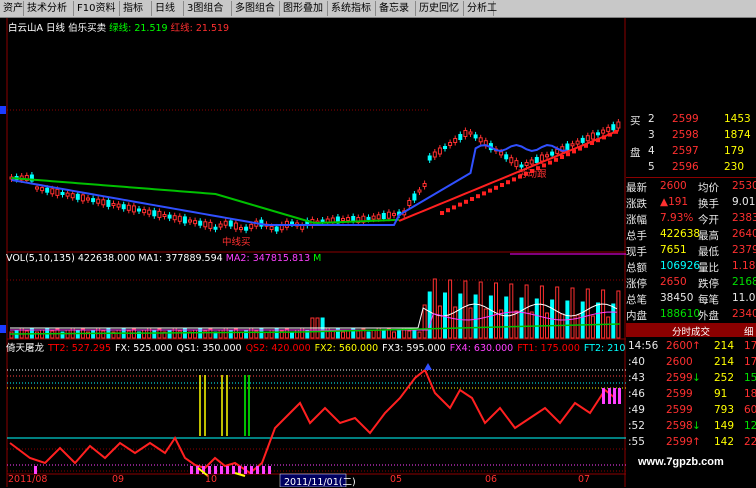 The height and width of the screenshot is (488, 756). I want to click on quote-row: 涨停 2650 跌停 2168, so click(691, 283).